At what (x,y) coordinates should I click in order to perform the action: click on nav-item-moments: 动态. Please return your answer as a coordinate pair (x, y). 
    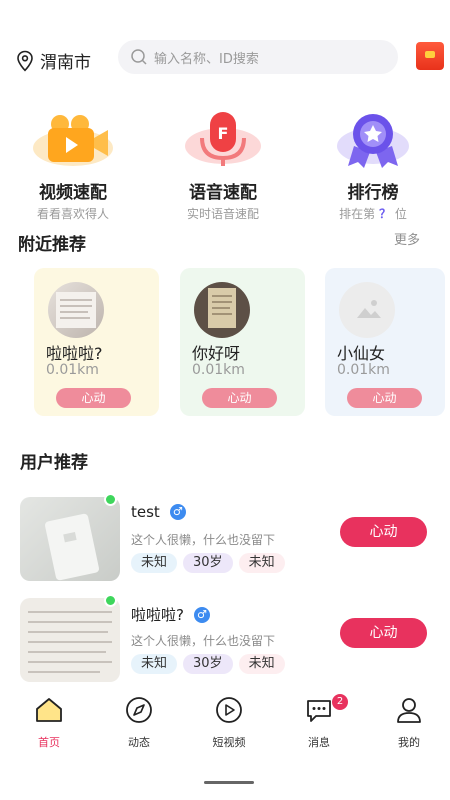
    Looking at the image, I should click on (139, 723).